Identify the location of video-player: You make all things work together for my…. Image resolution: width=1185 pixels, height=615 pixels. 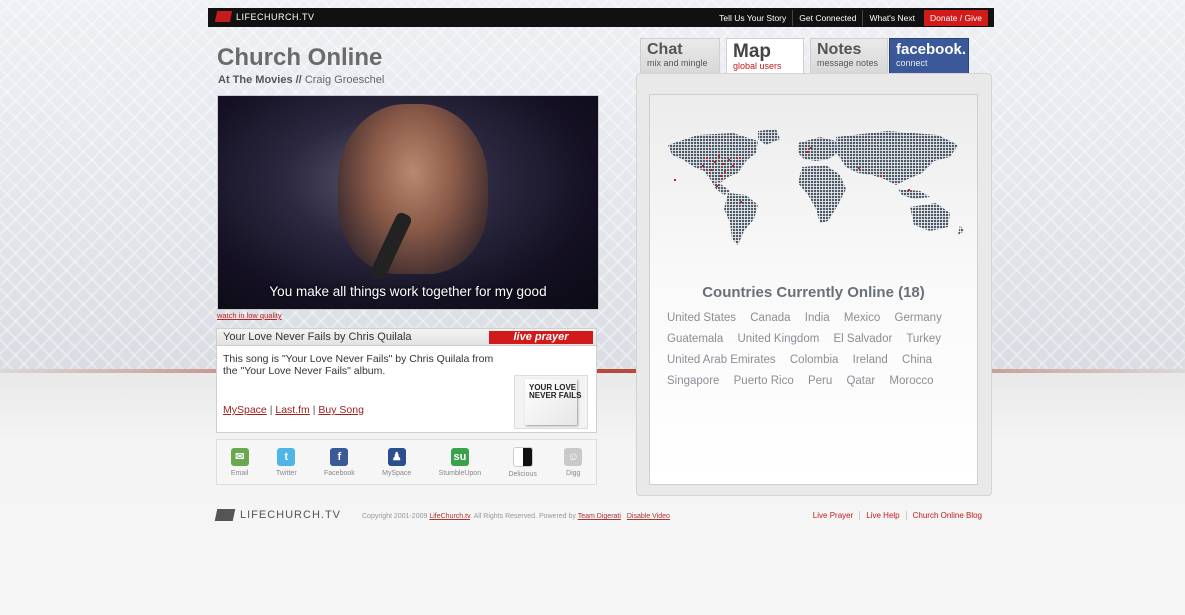
(408, 202).